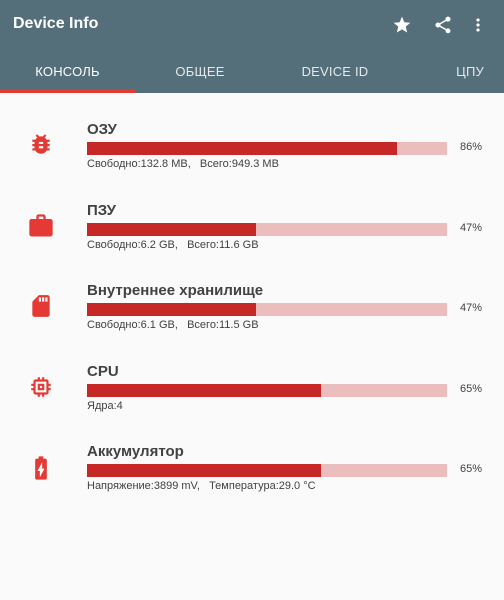  What do you see at coordinates (173, 245) in the screenshot?
I see `item-detail: Свободно:6.2 GB, Всего:11.6 GB` at bounding box center [173, 245].